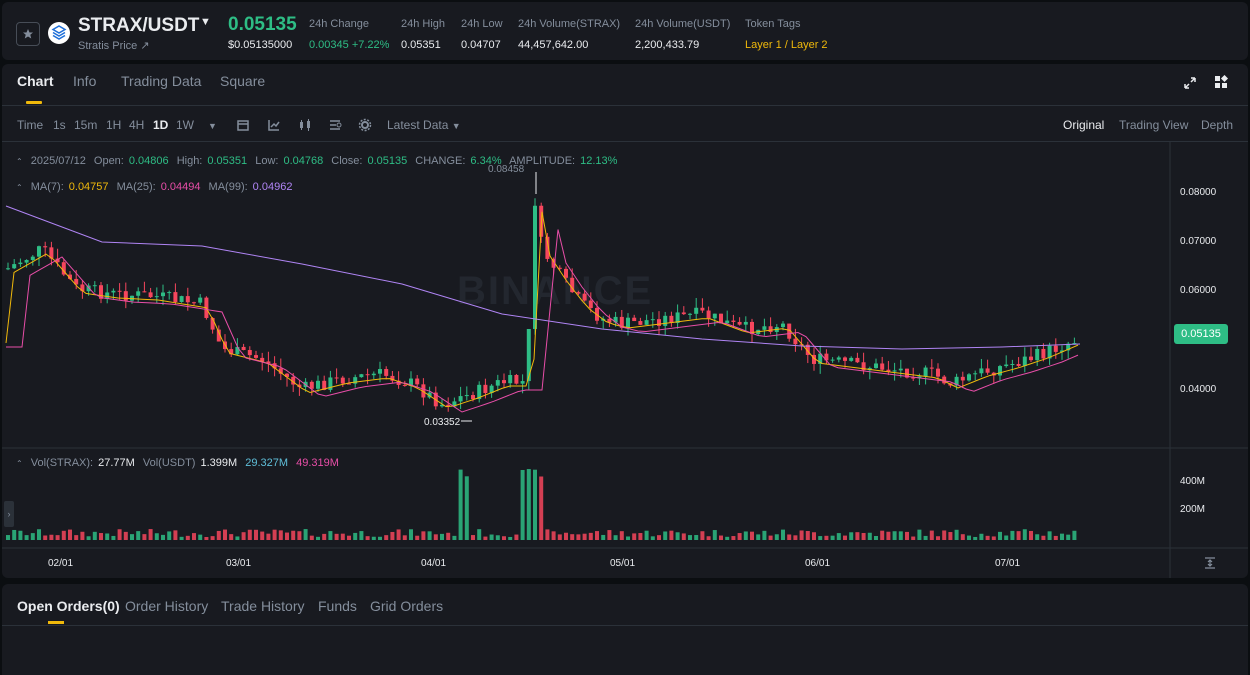 This screenshot has height=675, width=1250. What do you see at coordinates (9, 514) in the screenshot?
I see `expand-left-handle: ›` at bounding box center [9, 514].